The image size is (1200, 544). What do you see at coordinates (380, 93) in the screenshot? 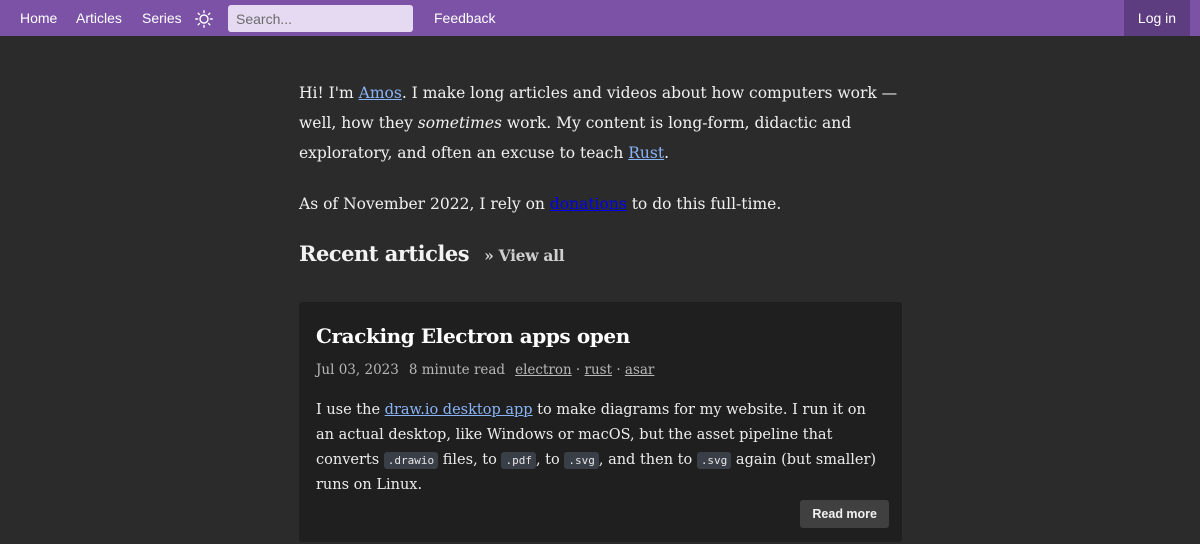
I see `author-link: Amos` at bounding box center [380, 93].